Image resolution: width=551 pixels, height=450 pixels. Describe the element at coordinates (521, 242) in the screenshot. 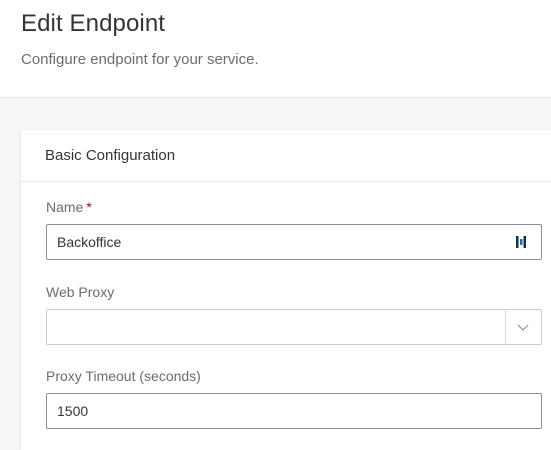

I see `password-manager-icon` at that location.